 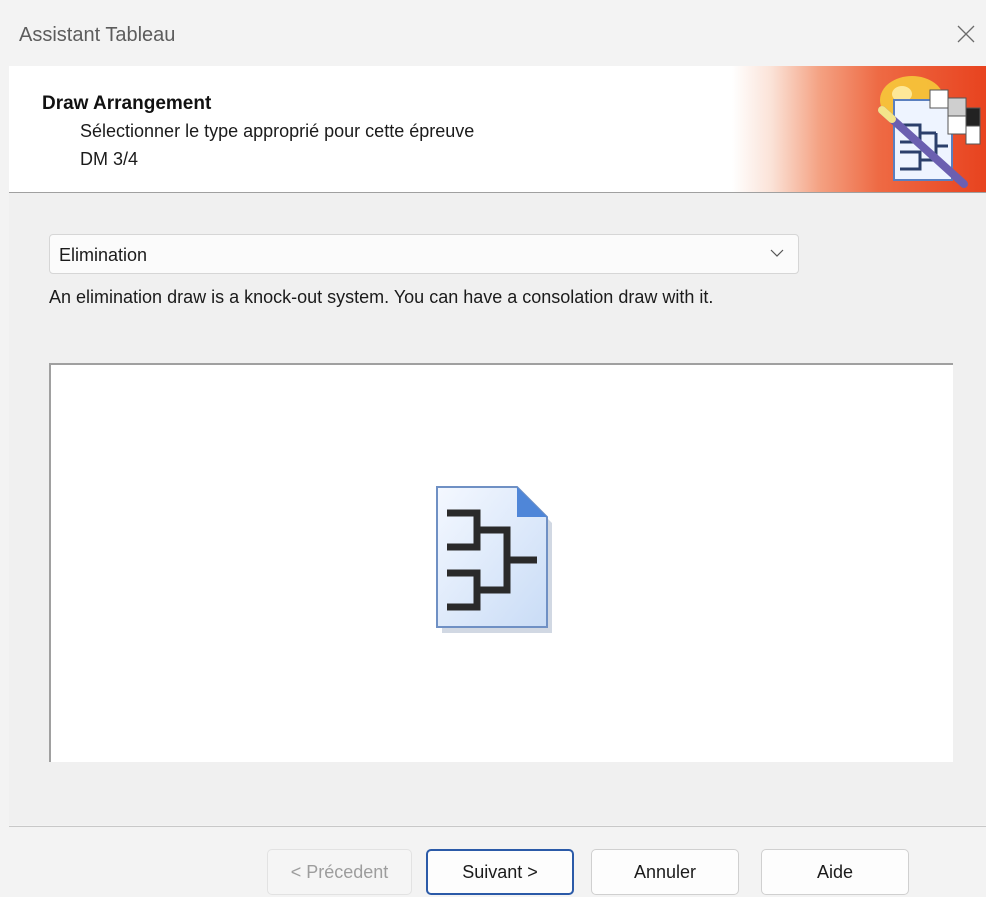 I want to click on draw-type-value: Elimination, so click(x=103, y=255).